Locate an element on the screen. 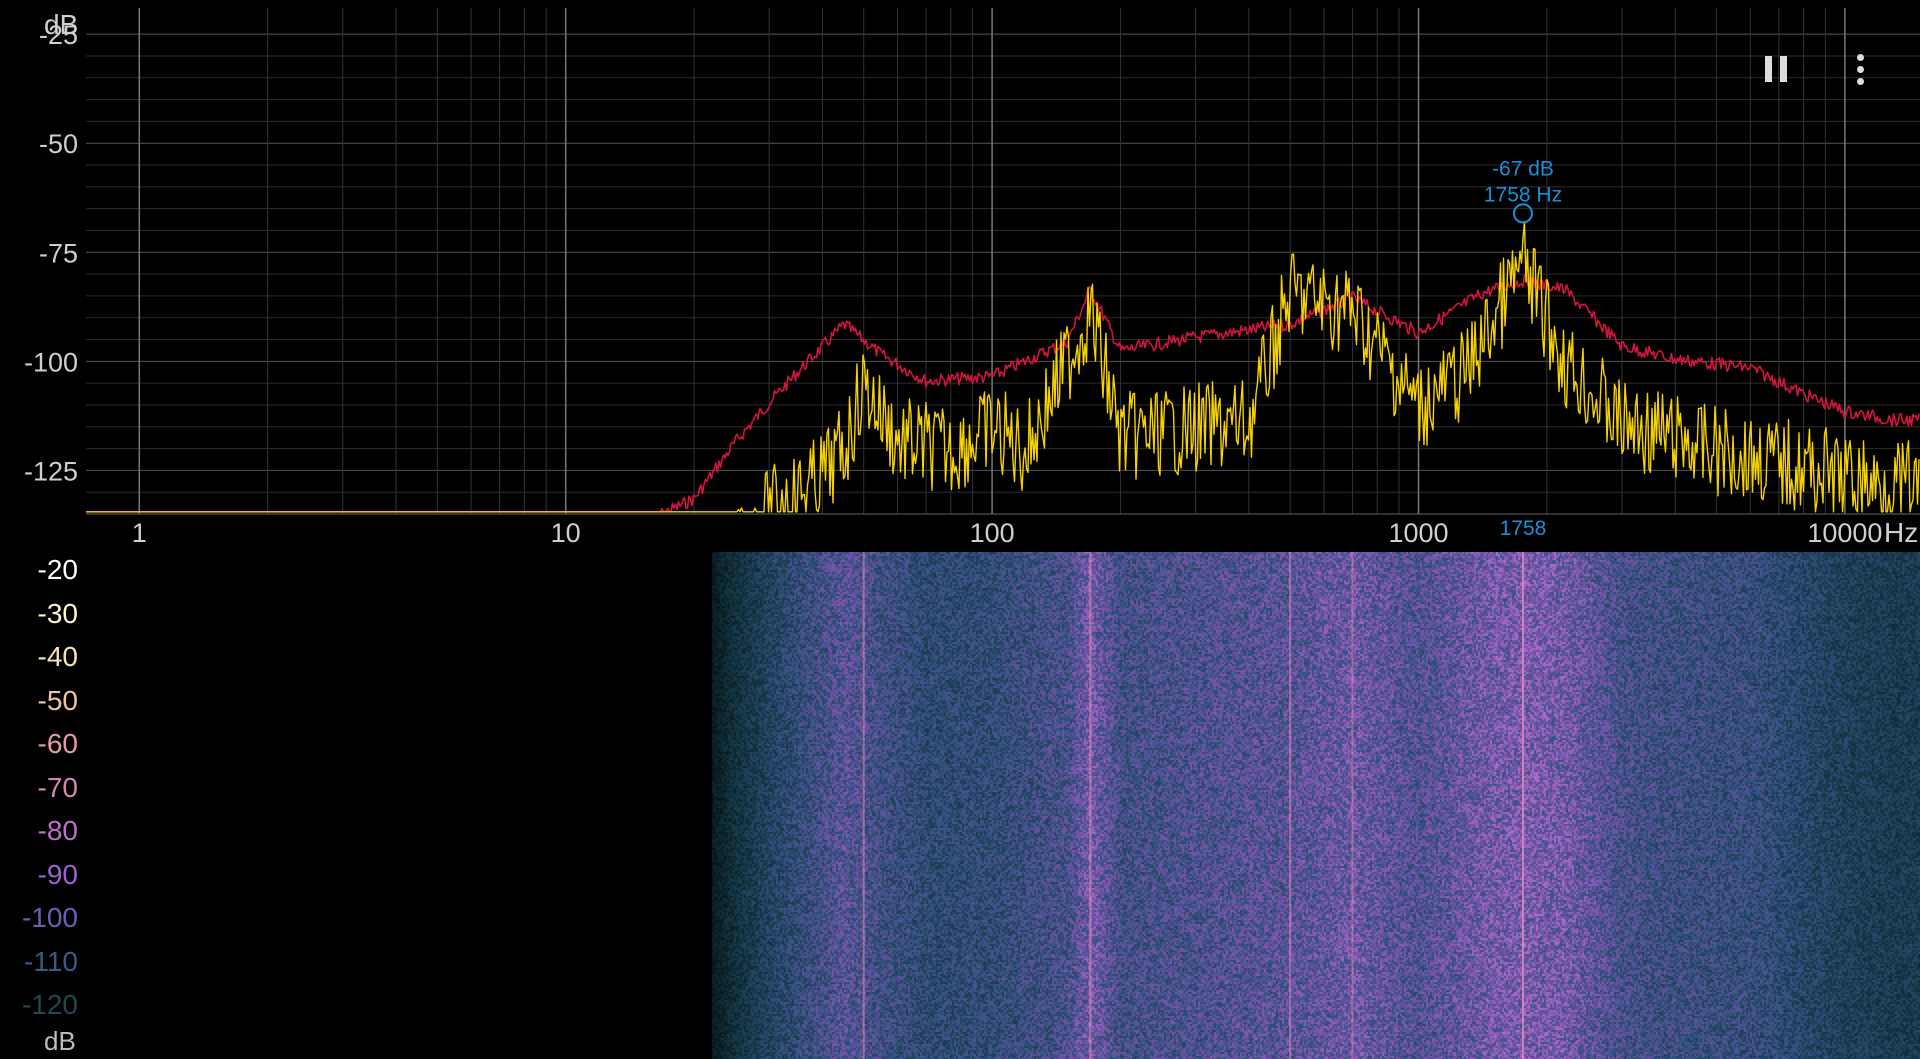 Image resolution: width=1920 pixels, height=1059 pixels. y-axis-tick-label: -100 is located at coordinates (51, 362).